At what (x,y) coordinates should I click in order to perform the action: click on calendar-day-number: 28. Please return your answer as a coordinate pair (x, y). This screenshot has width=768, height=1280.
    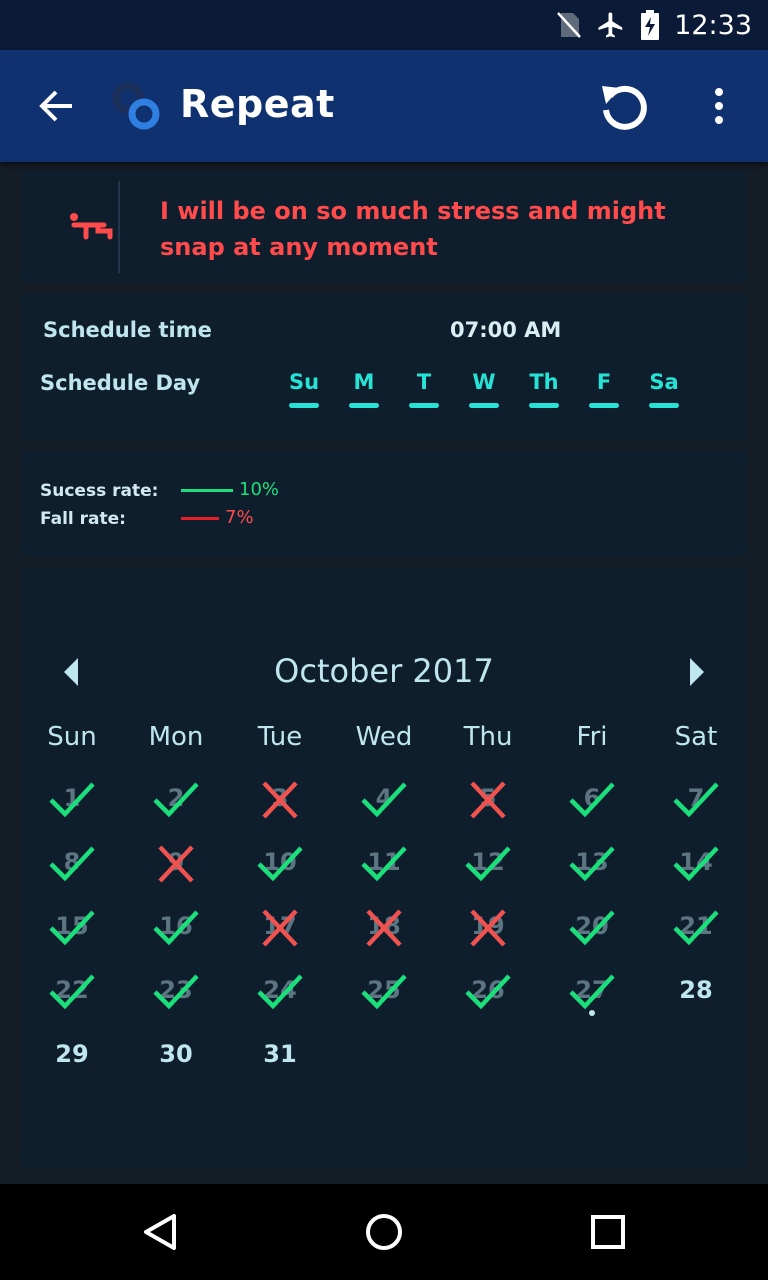
    Looking at the image, I should click on (696, 990).